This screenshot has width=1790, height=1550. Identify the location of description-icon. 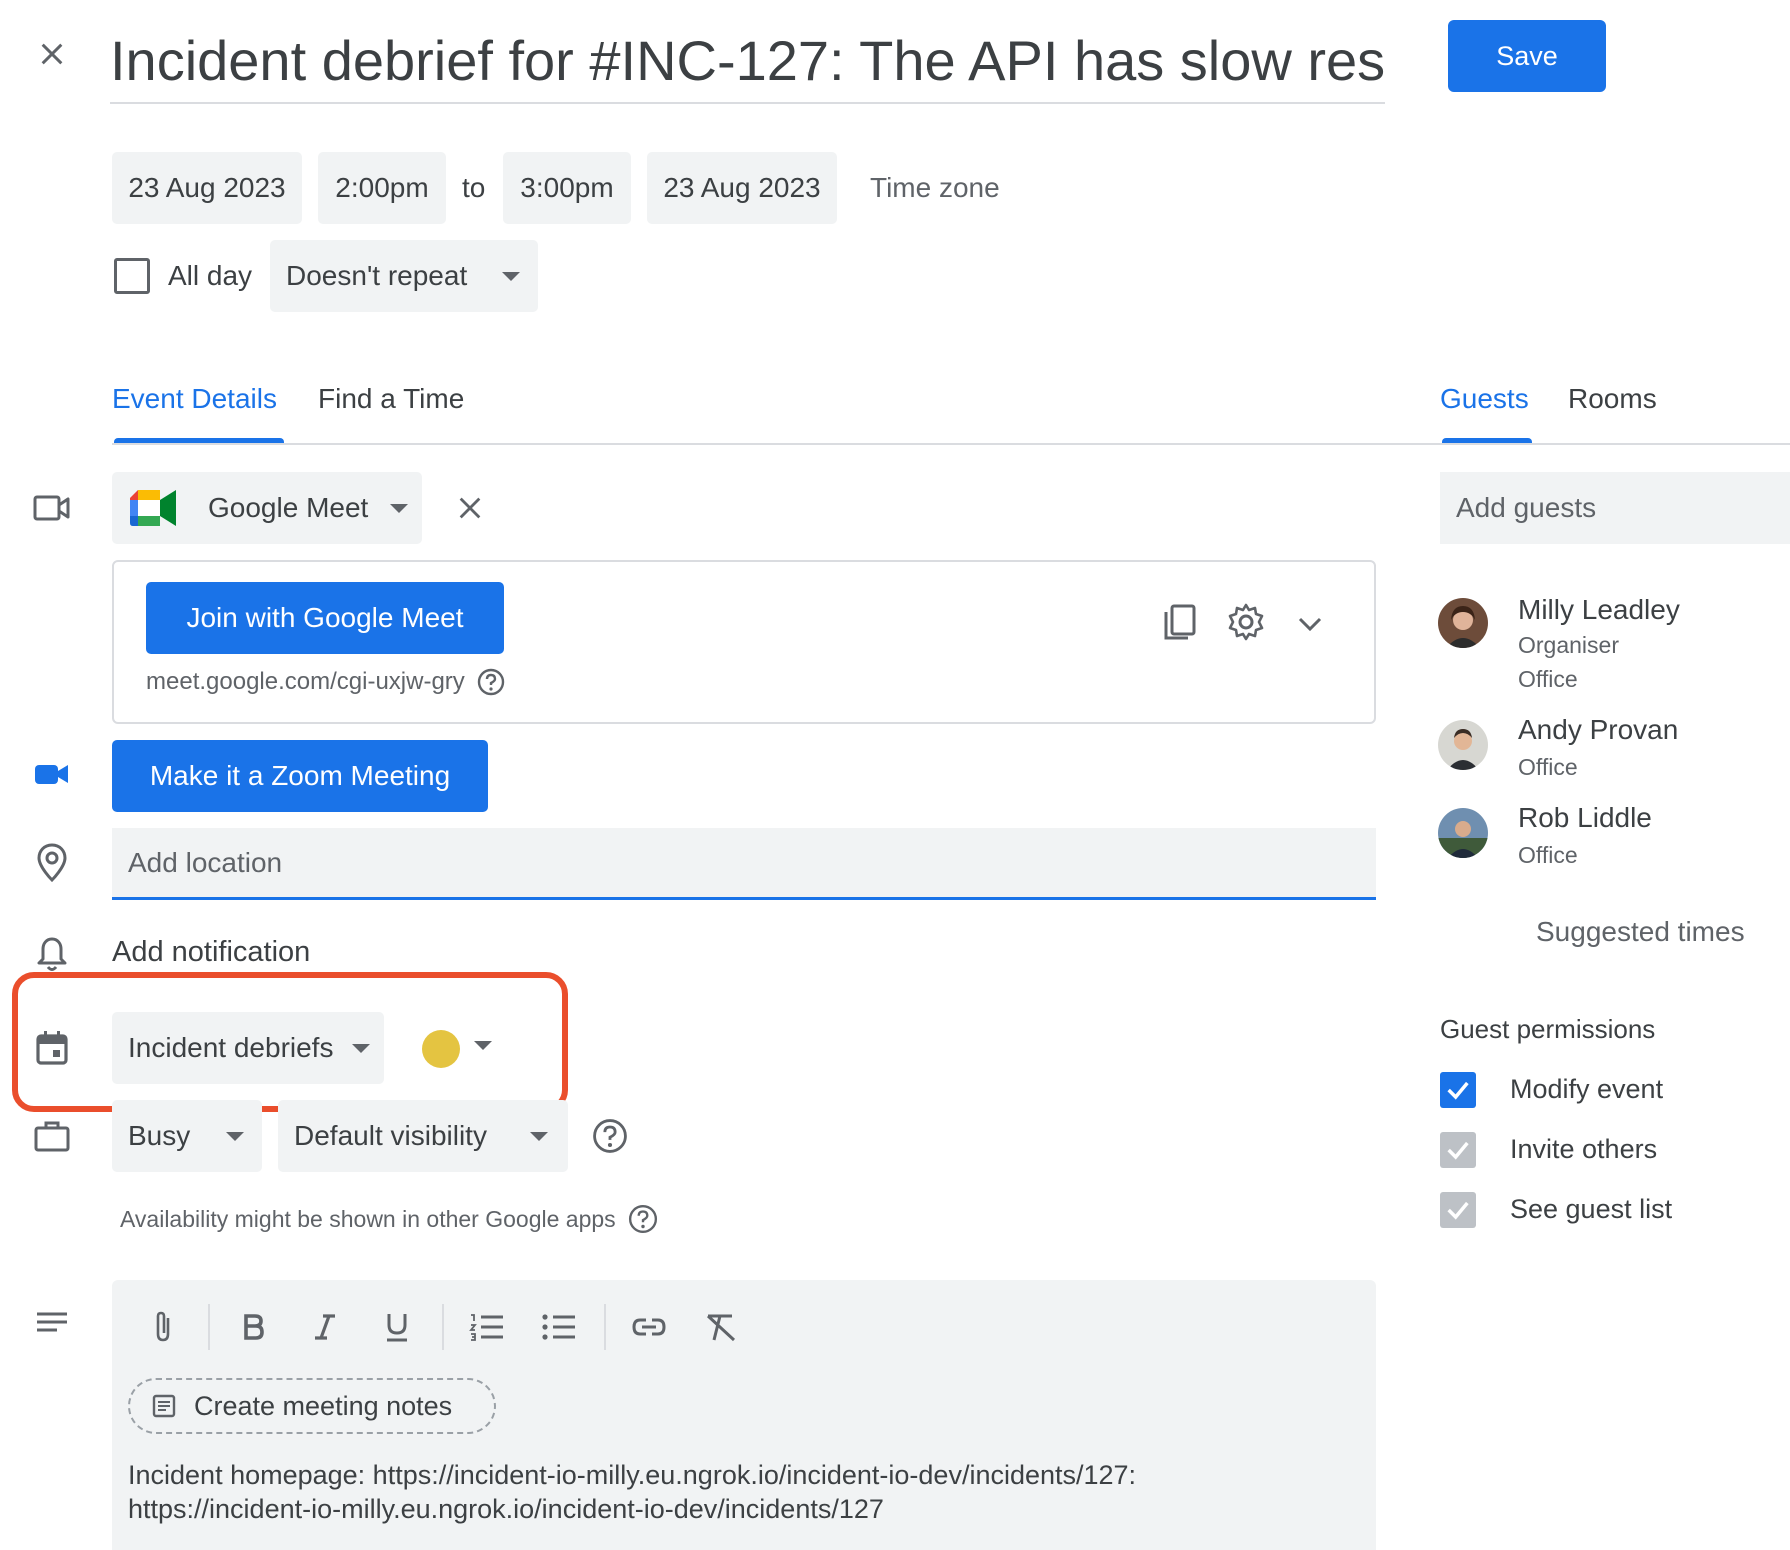
(52, 1324).